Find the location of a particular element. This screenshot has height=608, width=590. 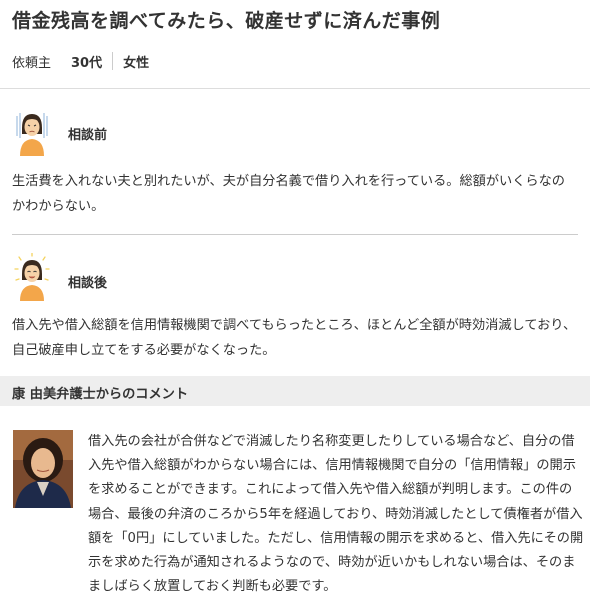

page-title: 借金残高を調べてみたら、破産せずに済んだ事例 is located at coordinates (226, 21).